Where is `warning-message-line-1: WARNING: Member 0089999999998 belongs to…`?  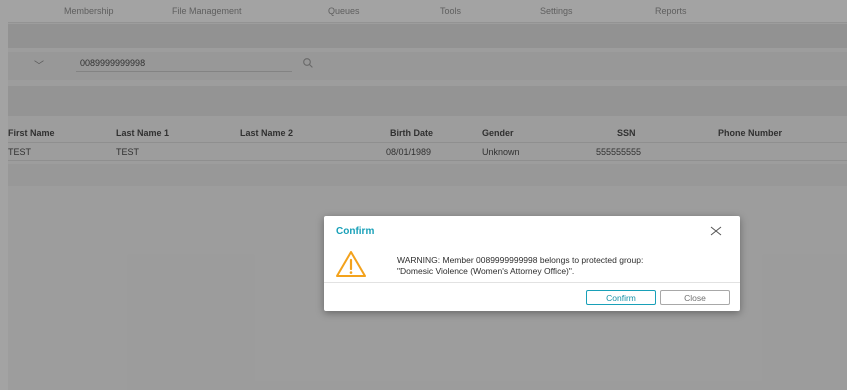
warning-message-line-1: WARNING: Member 0089999999998 belongs to… is located at coordinates (520, 260).